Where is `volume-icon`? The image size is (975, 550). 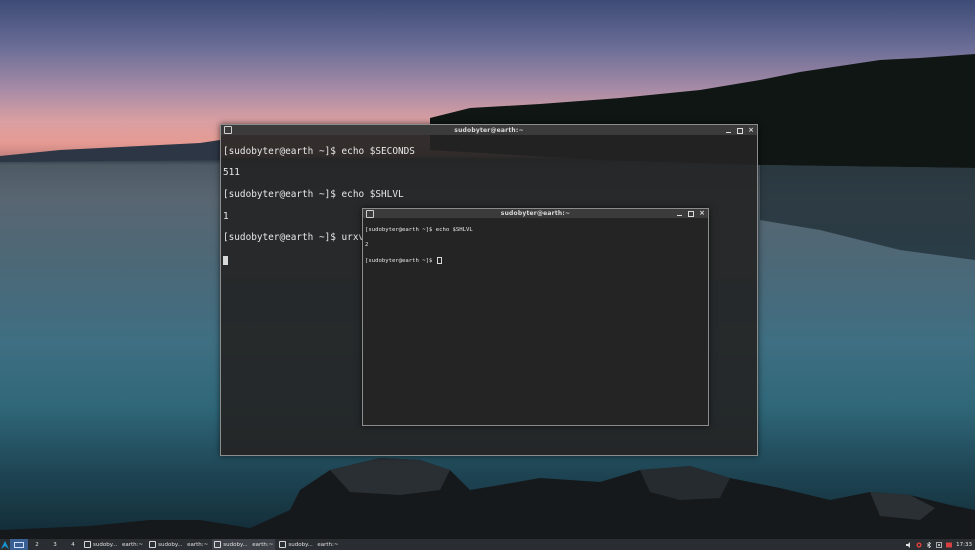
volume-icon is located at coordinates (909, 544).